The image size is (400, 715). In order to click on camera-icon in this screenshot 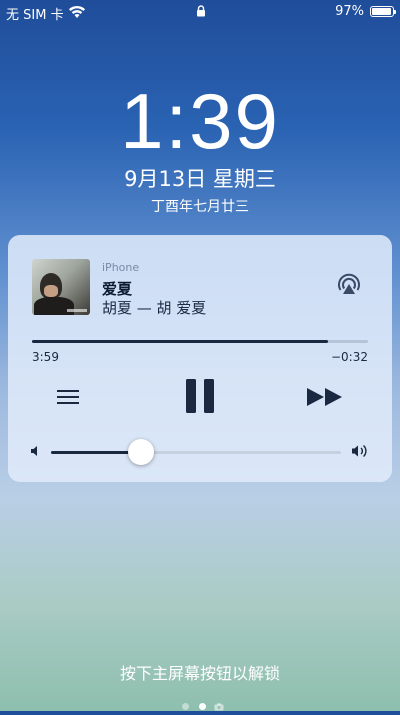, I will do `click(218, 706)`.